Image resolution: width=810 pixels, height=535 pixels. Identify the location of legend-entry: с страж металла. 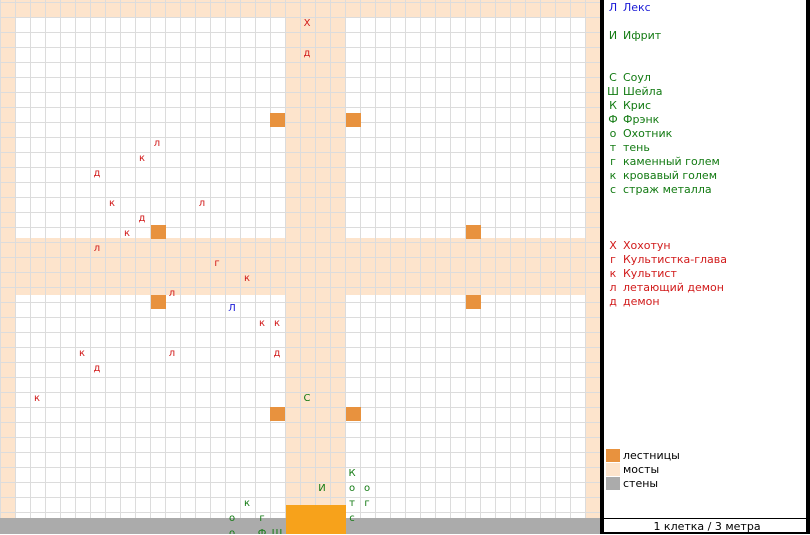
(658, 190).